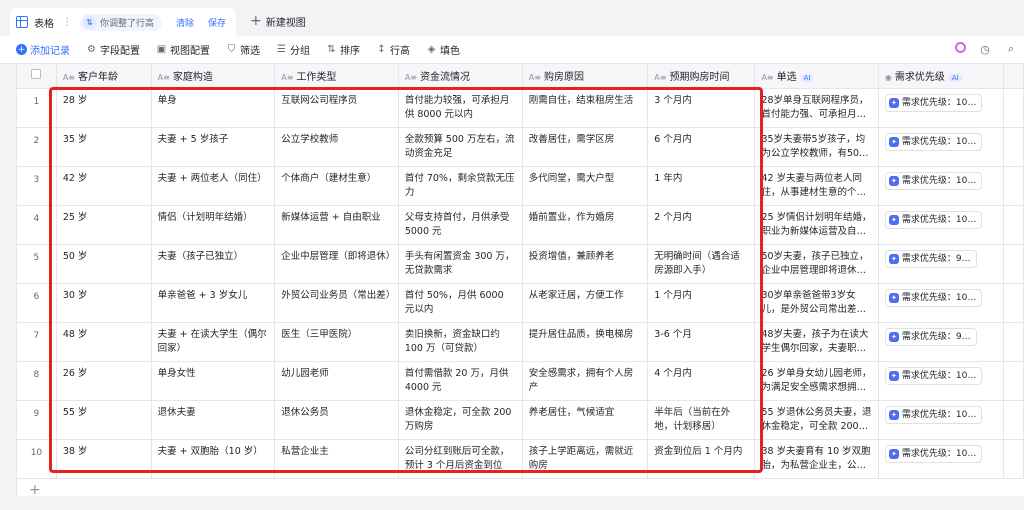 The height and width of the screenshot is (510, 1024). I want to click on cell-job: 医生（三甲医院）, so click(336, 342).